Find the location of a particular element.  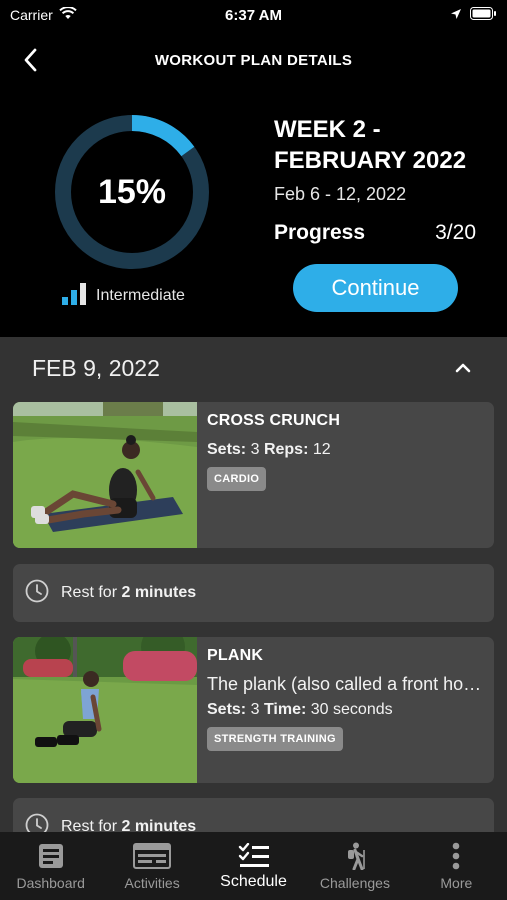

progress-label: Progress is located at coordinates (320, 232).